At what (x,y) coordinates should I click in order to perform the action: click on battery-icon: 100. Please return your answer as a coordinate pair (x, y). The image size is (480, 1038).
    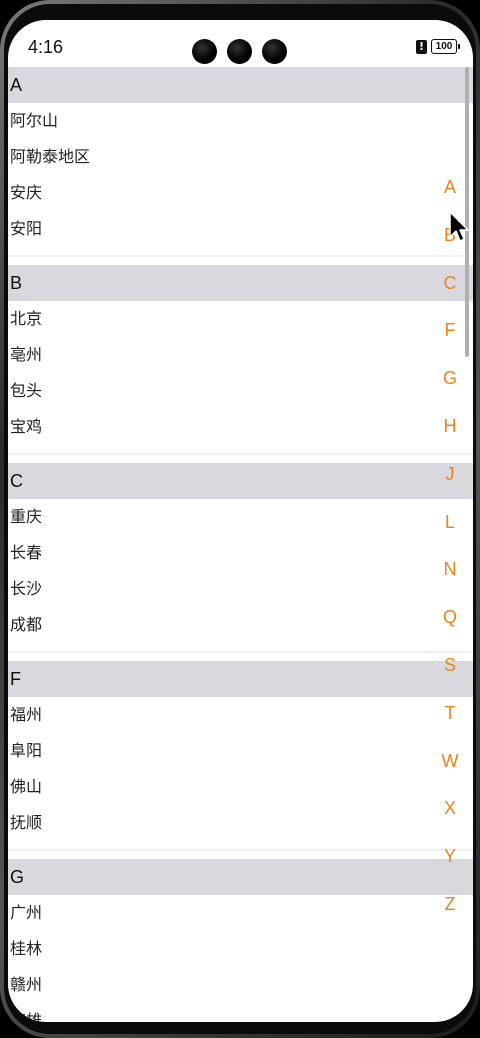
    Looking at the image, I should click on (445, 46).